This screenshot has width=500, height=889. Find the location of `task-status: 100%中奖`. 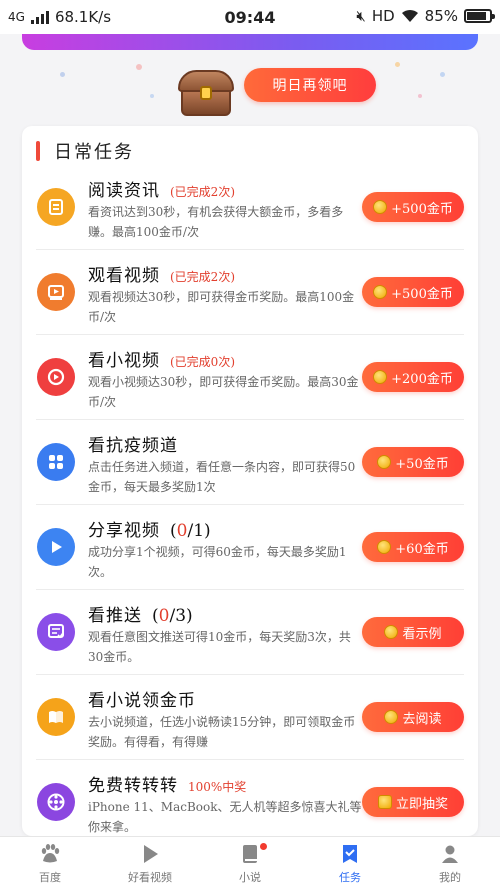

task-status: 100%中奖 is located at coordinates (217, 787).